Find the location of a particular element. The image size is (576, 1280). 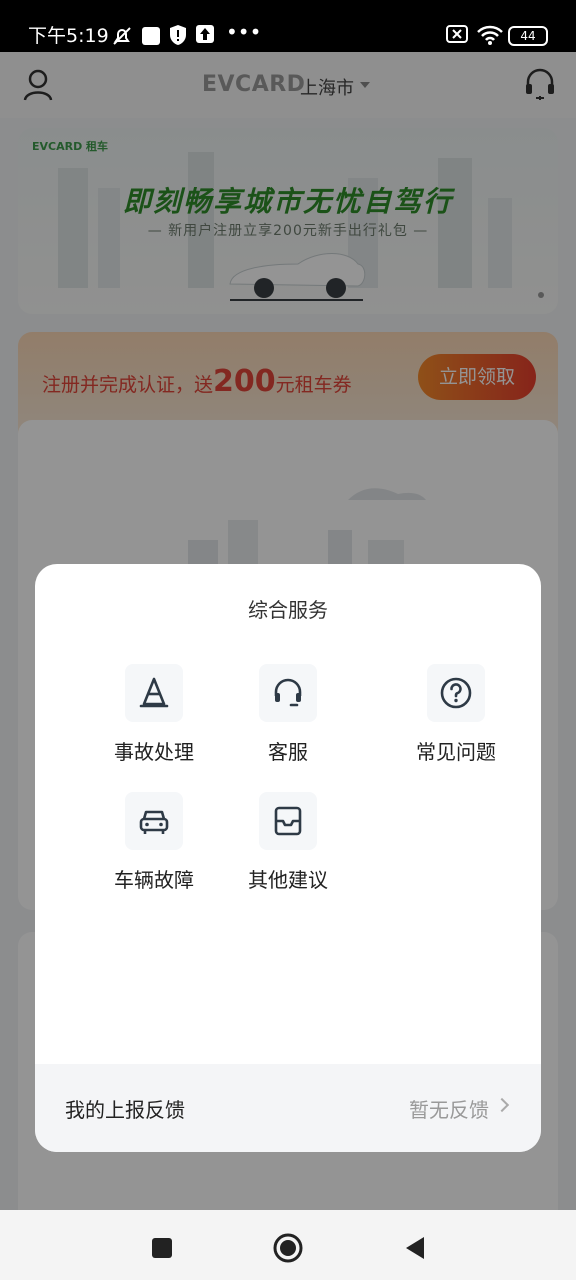

home-button is located at coordinates (288, 1248).